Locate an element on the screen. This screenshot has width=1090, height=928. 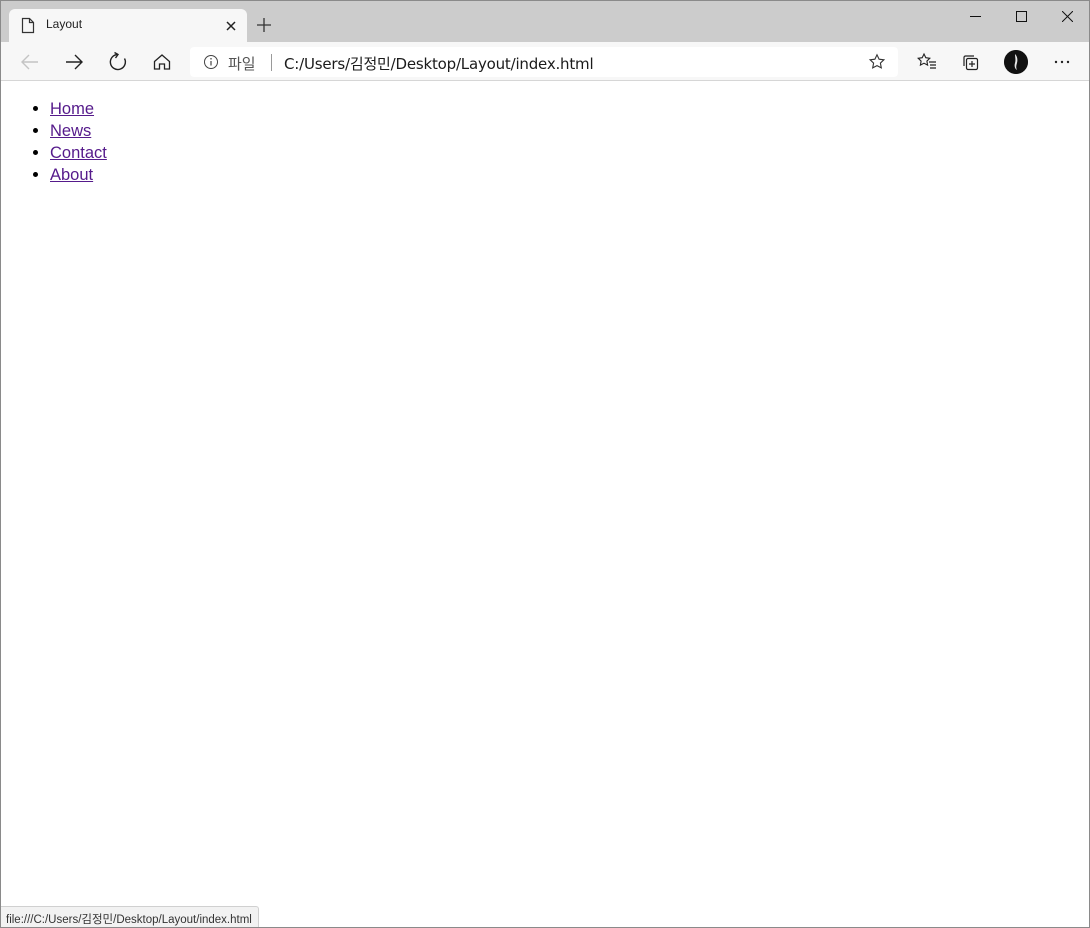
info-icon is located at coordinates (211, 62).